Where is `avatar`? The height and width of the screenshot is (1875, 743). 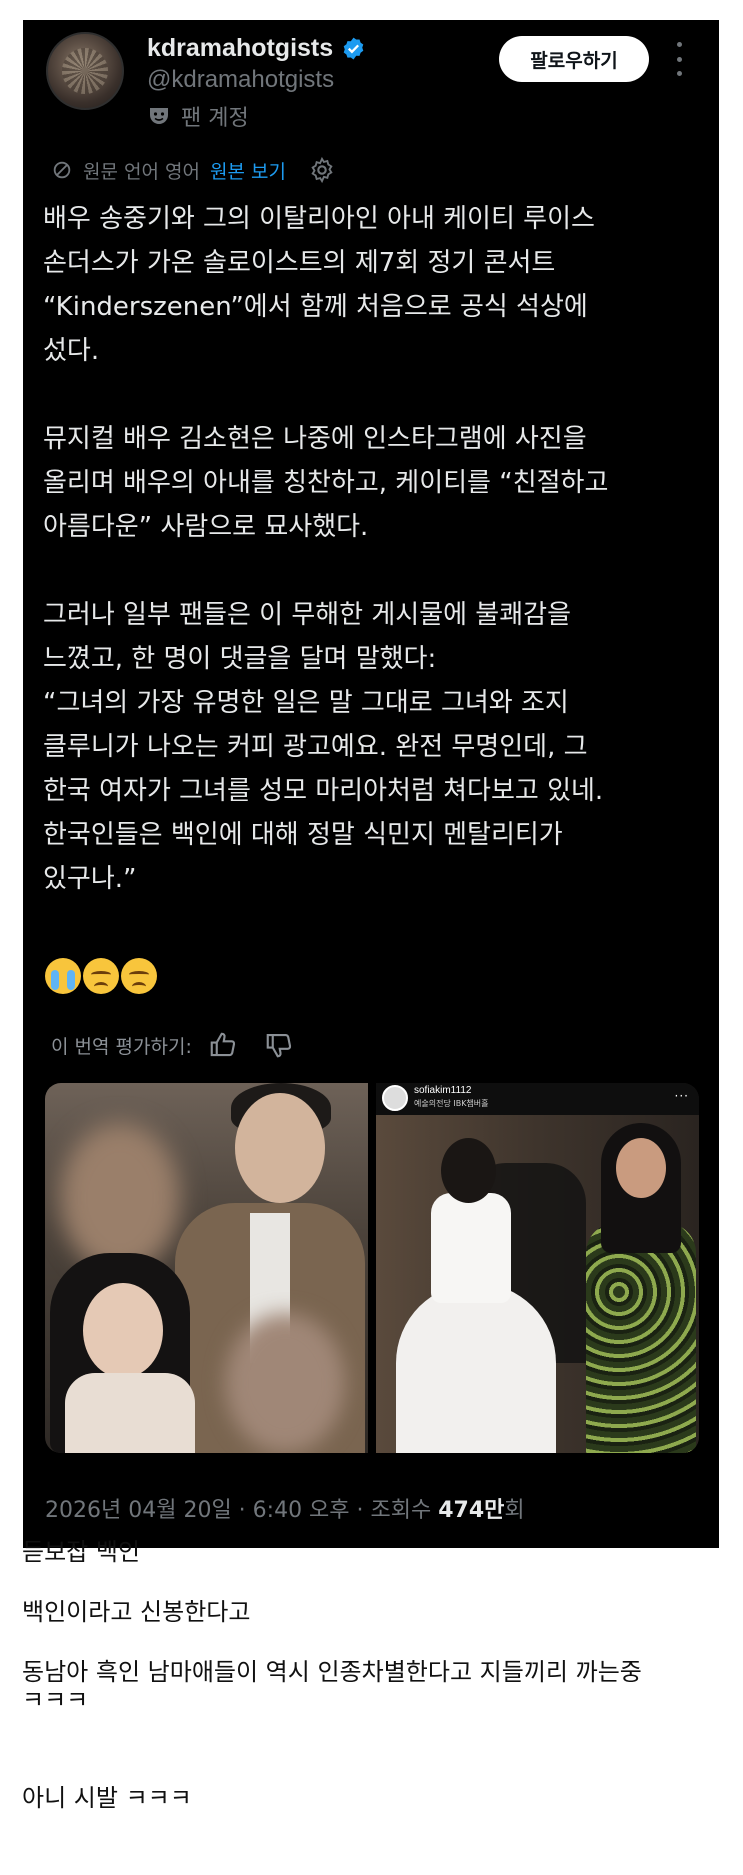 avatar is located at coordinates (85, 71).